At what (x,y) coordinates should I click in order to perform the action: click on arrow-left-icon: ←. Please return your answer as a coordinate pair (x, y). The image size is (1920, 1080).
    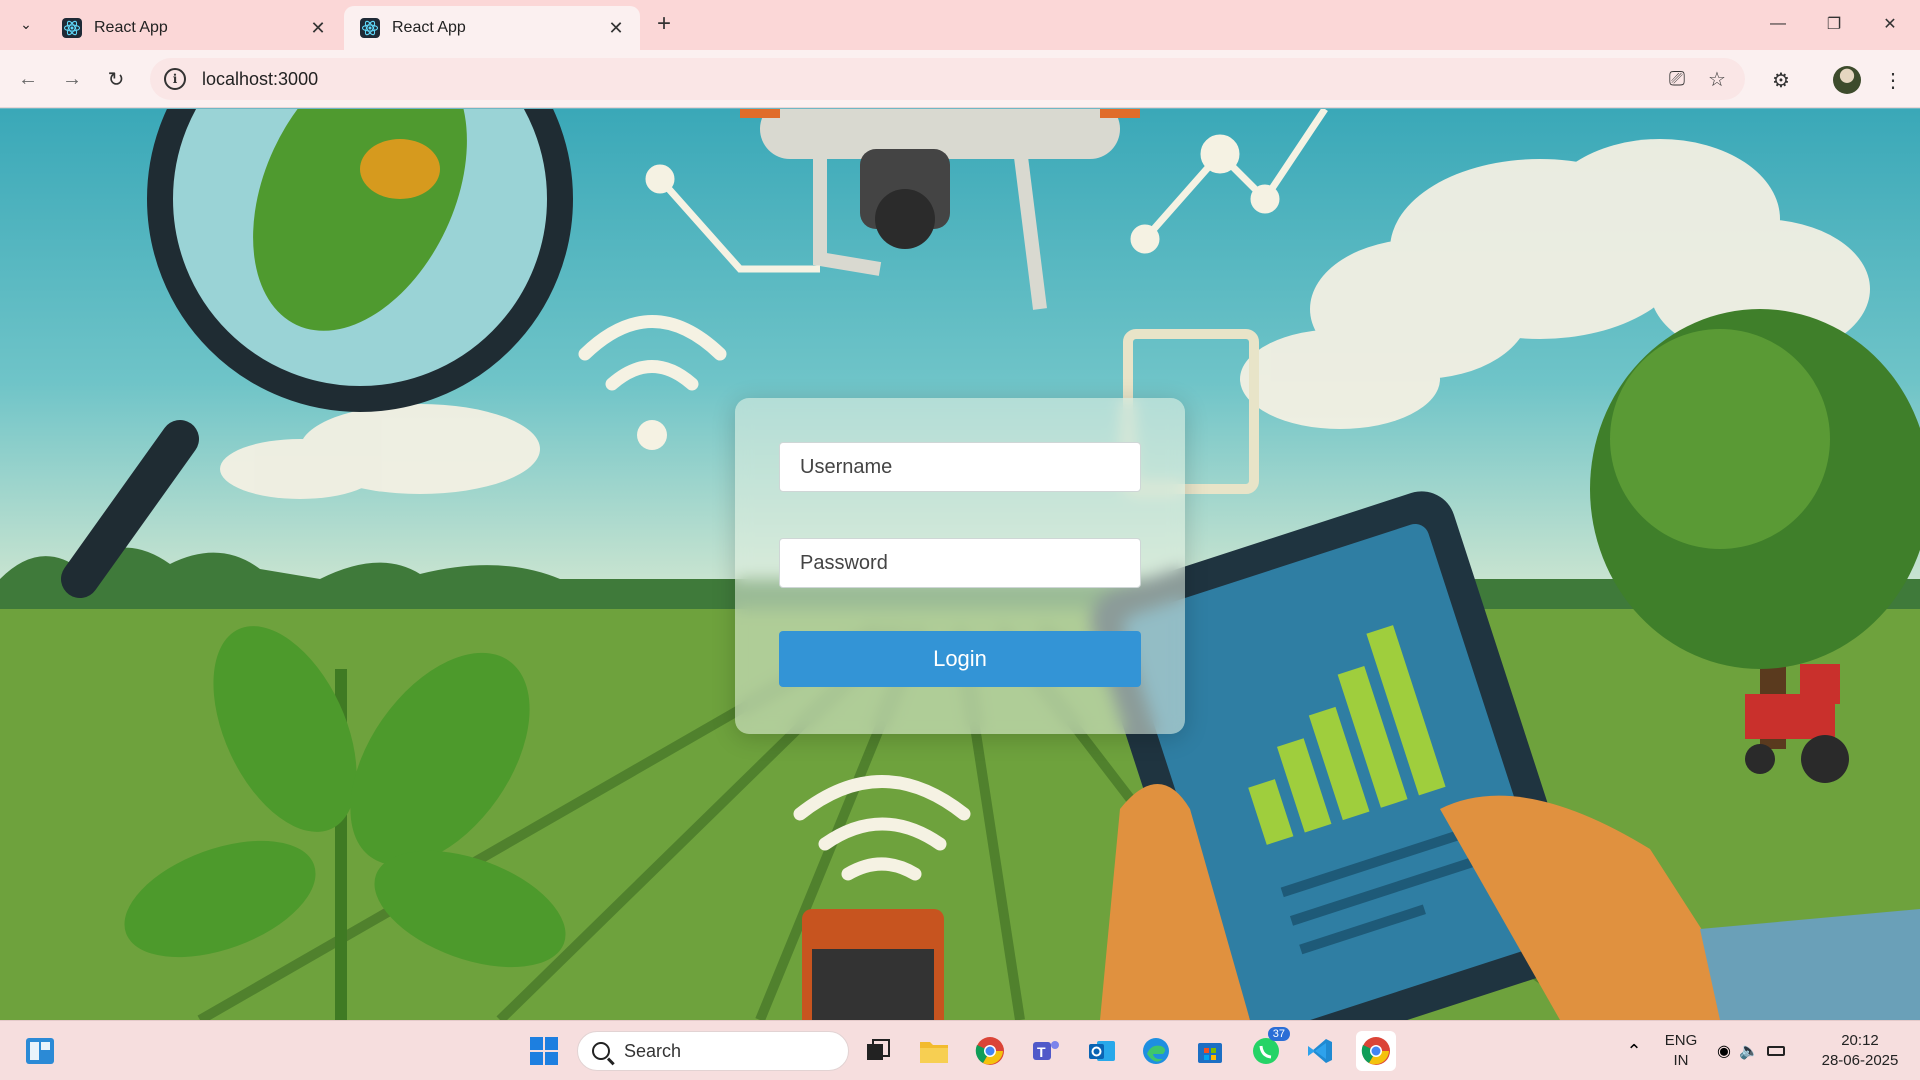
    Looking at the image, I should click on (28, 78).